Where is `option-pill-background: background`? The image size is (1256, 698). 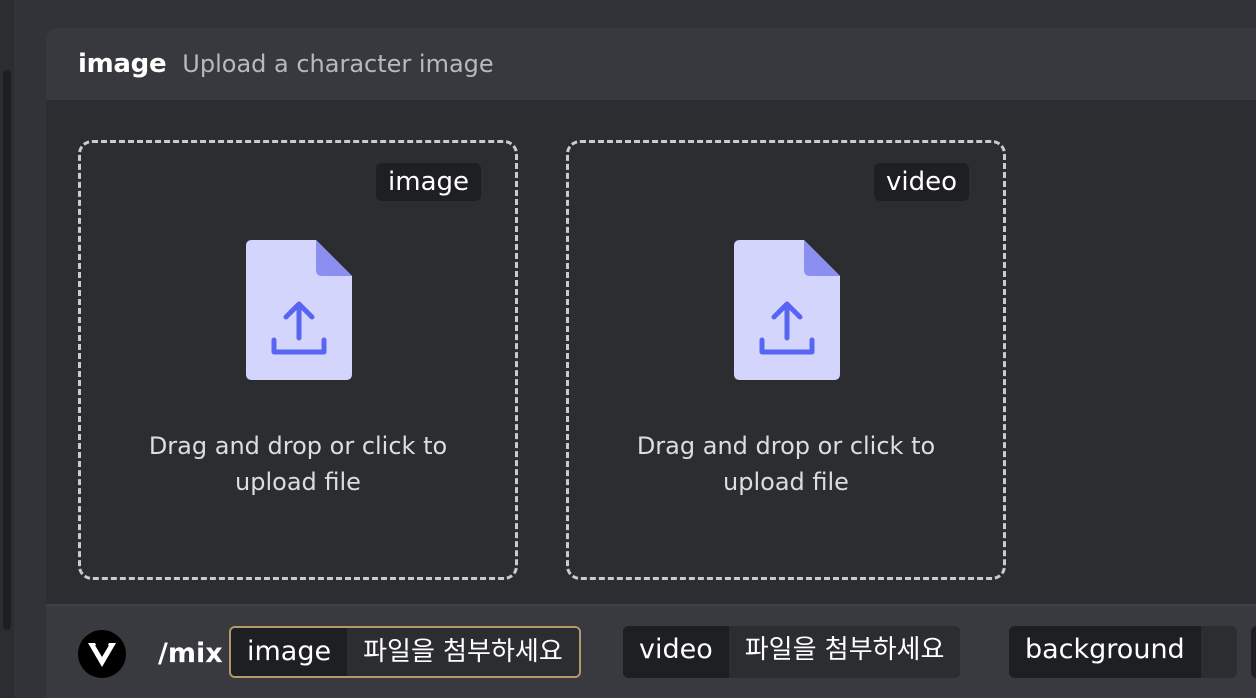 option-pill-background: background is located at coordinates (1123, 652).